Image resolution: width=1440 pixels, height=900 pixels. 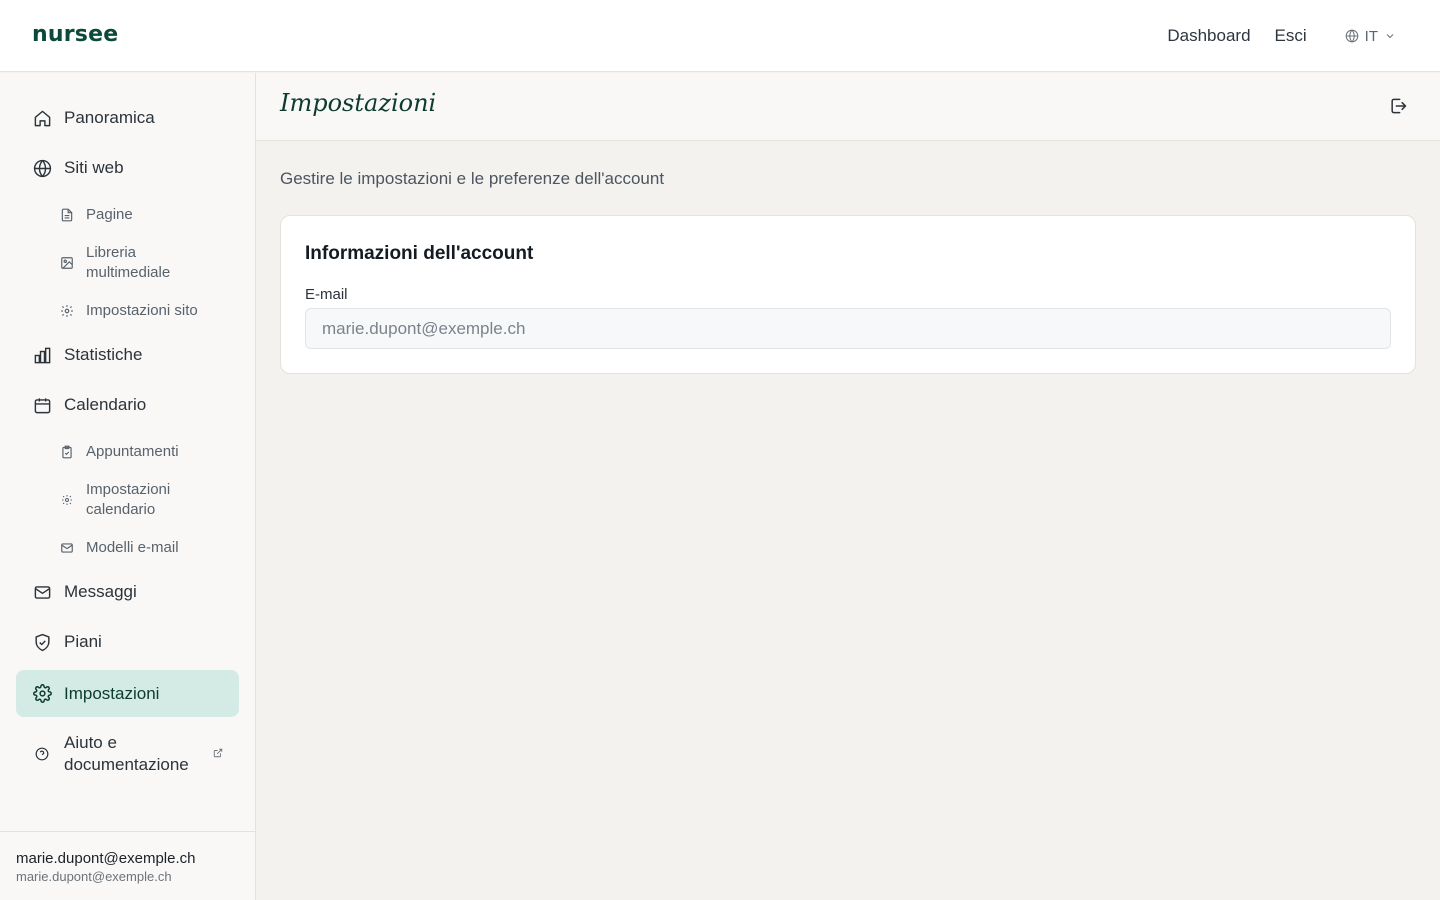 I want to click on sidebar-item-messaggi: Messaggi, so click(x=127, y=592).